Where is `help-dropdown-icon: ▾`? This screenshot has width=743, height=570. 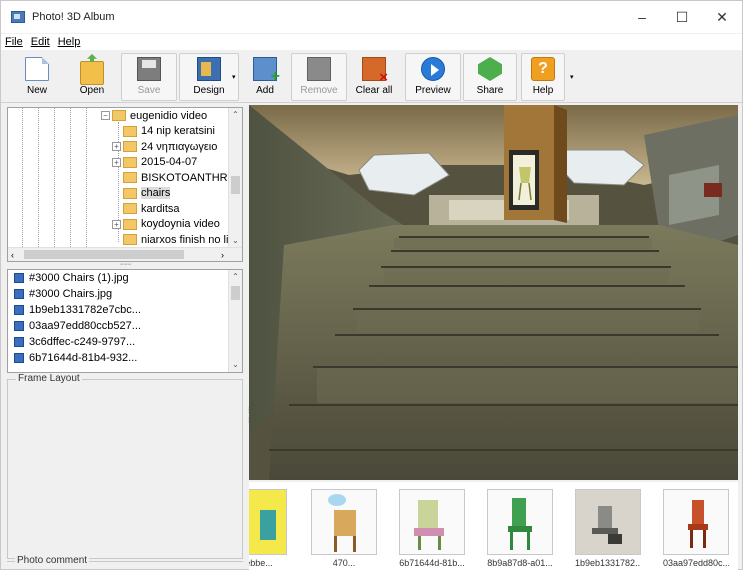
help-dropdown-icon: ▾ is located at coordinates (572, 77).